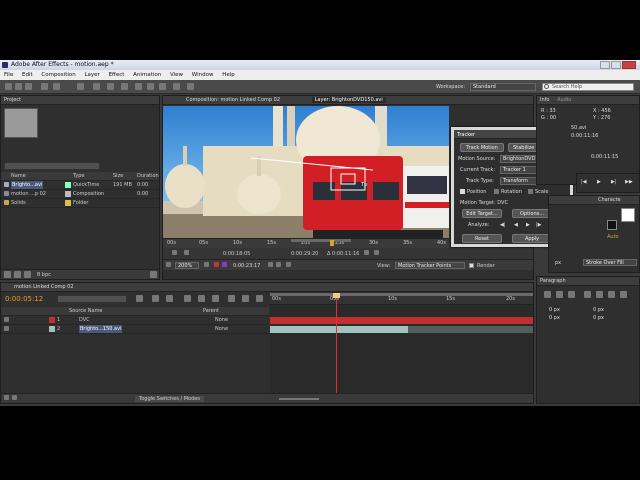 The height and width of the screenshot is (480, 640). Describe the element at coordinates (304, 254) in the screenshot. I see `out-point-time: 0:00:29:20` at that location.